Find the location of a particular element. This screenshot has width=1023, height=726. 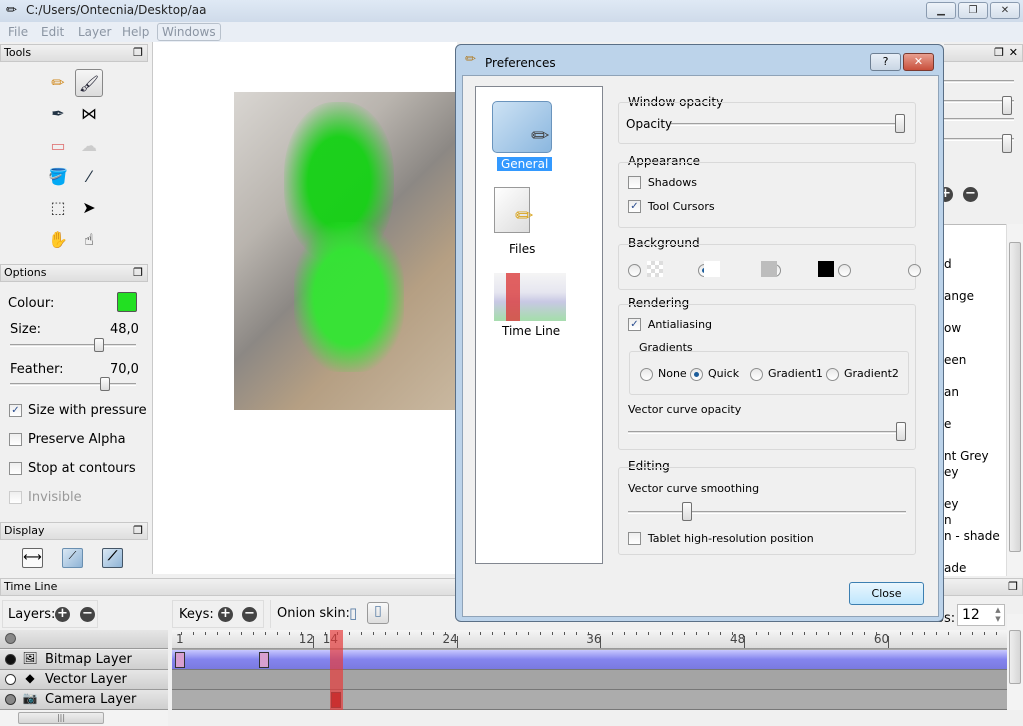

tablet-checkbox is located at coordinates (634, 538).